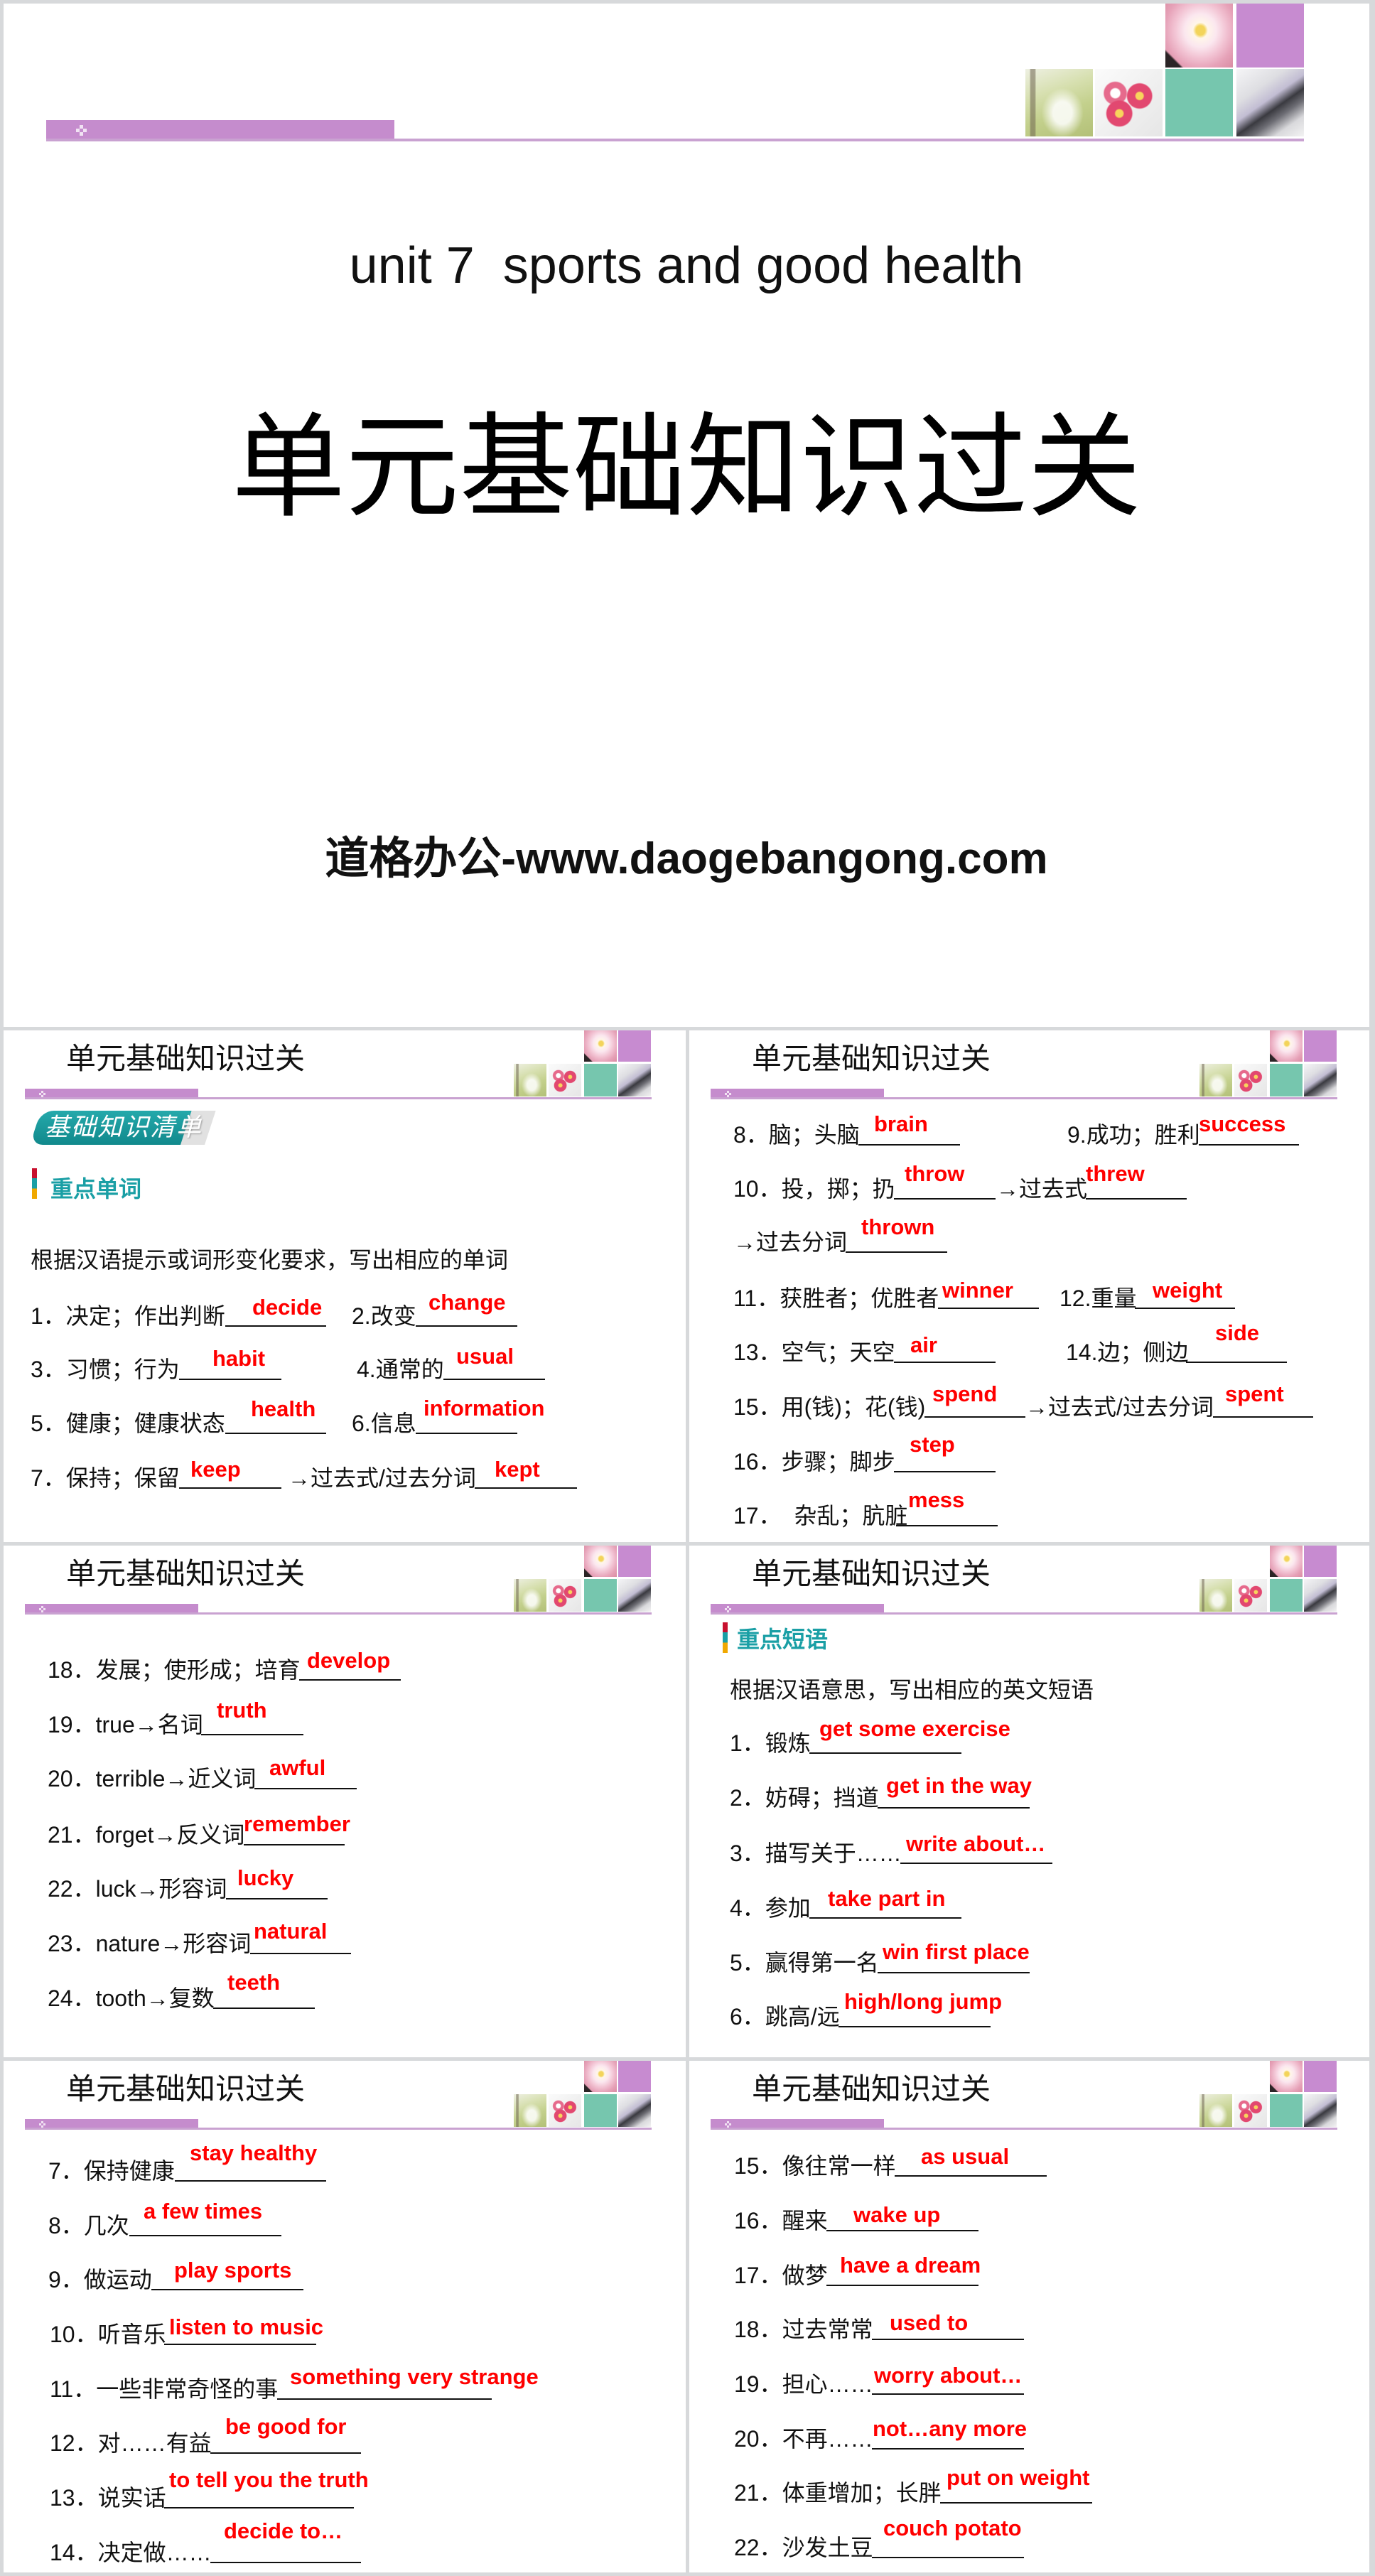 The width and height of the screenshot is (1375, 2576). I want to click on title-r​ule, so click(338, 1613).